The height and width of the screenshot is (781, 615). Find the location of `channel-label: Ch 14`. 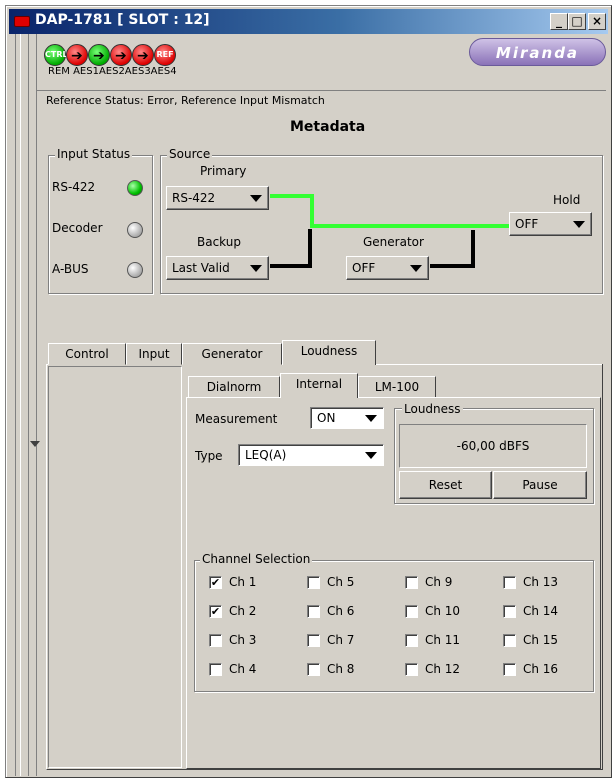

channel-label: Ch 14 is located at coordinates (541, 611).